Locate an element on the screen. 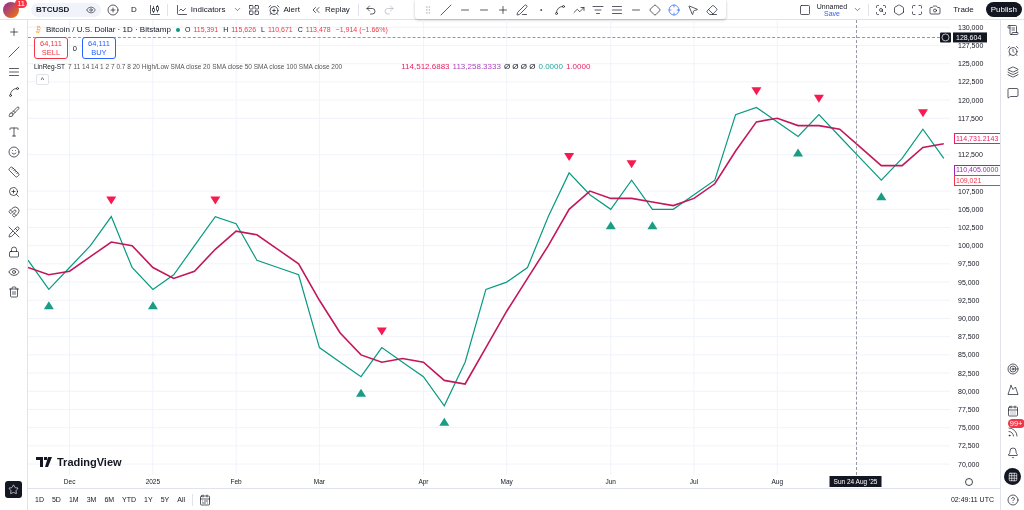 The height and width of the screenshot is (510, 1024). replay-button: Replay is located at coordinates (329, 9).